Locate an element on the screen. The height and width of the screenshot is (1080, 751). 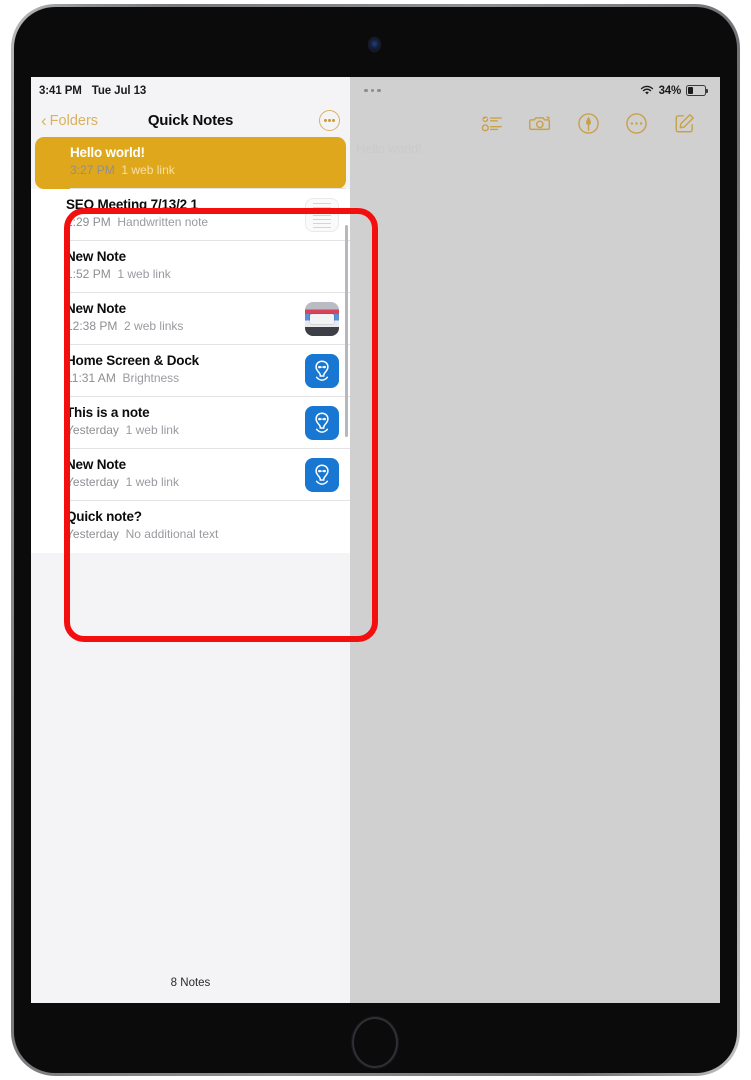
note-time: 3:27 PM is located at coordinates (92, 170).